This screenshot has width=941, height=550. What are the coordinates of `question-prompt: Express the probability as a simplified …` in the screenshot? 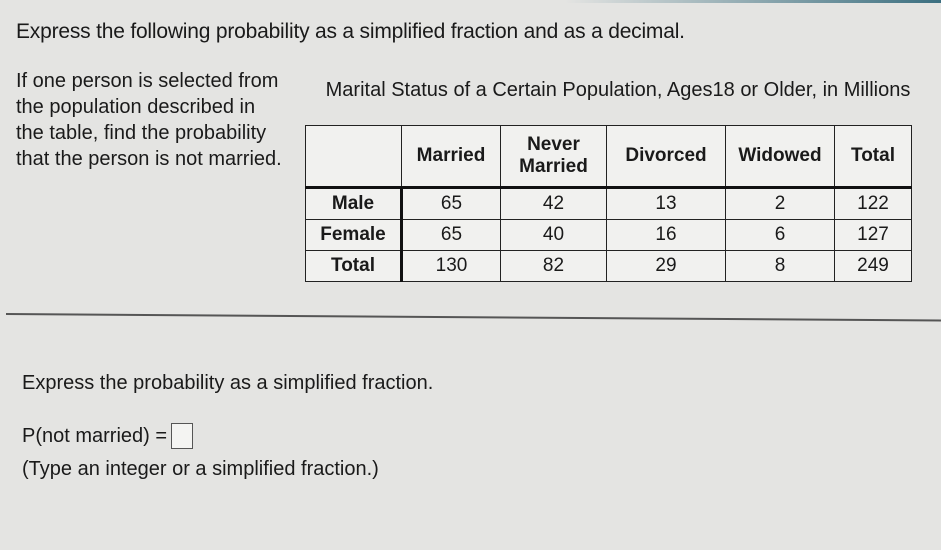 It's located at (228, 383).